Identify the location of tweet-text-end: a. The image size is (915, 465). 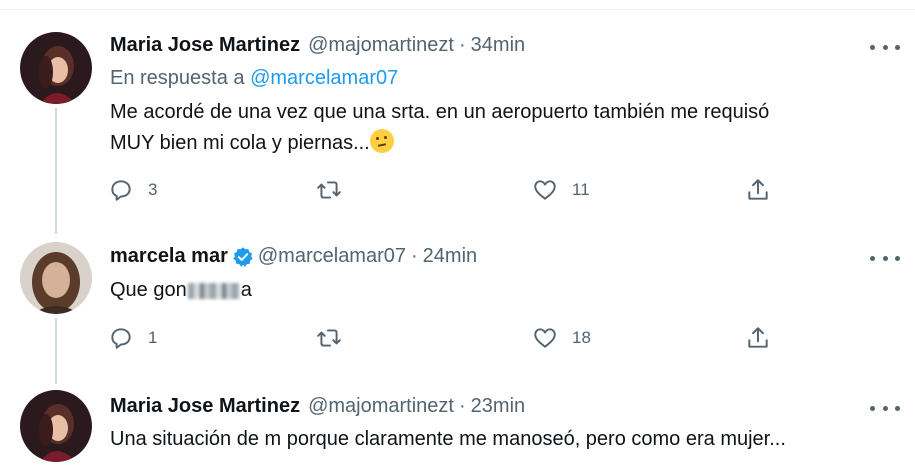
(246, 290).